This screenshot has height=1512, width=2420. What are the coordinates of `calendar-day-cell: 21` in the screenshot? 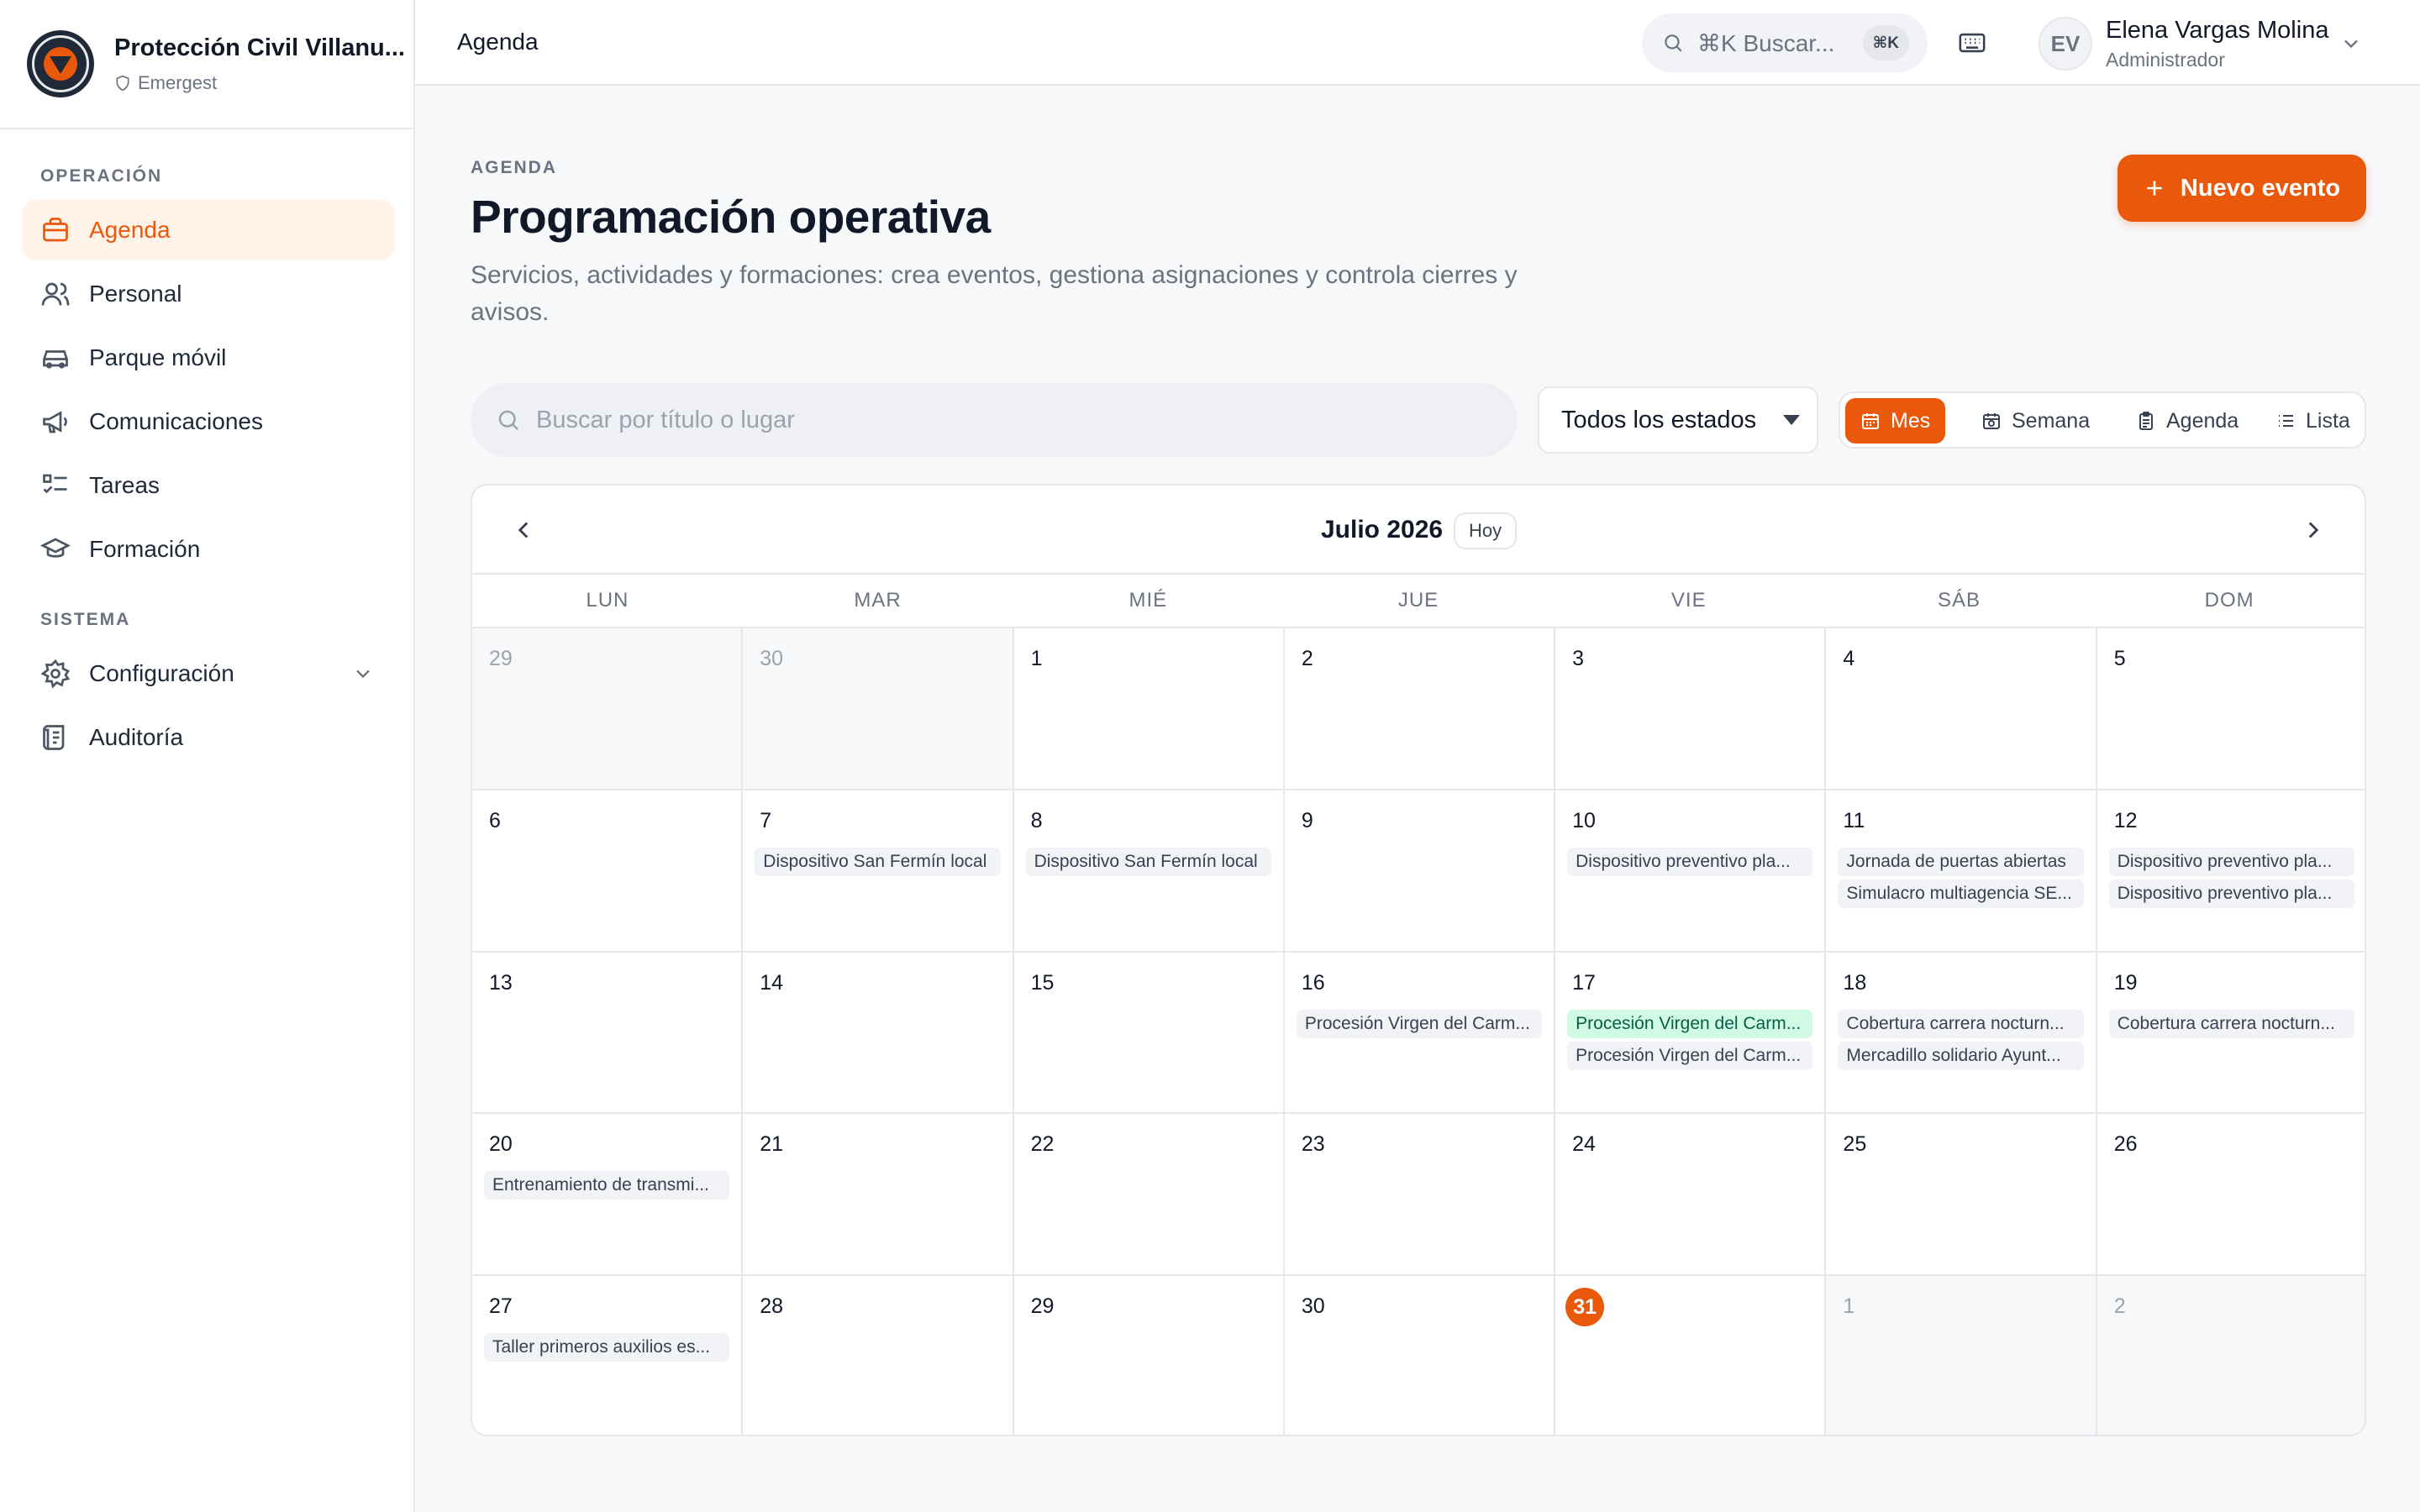 It's located at (878, 1195).